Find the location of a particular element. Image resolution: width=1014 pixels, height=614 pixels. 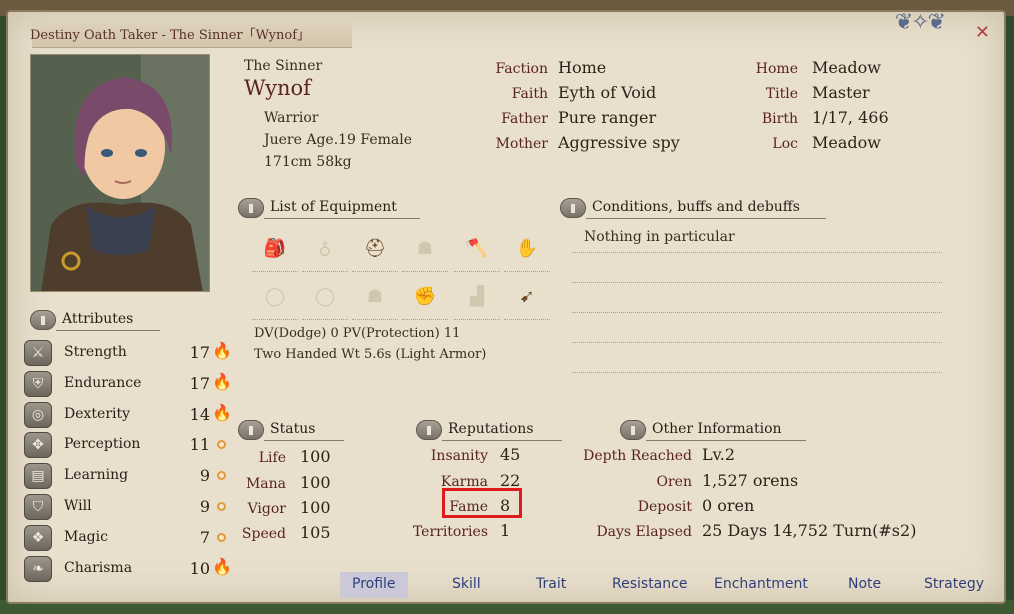

armor-icon: ☗ is located at coordinates (375, 297).